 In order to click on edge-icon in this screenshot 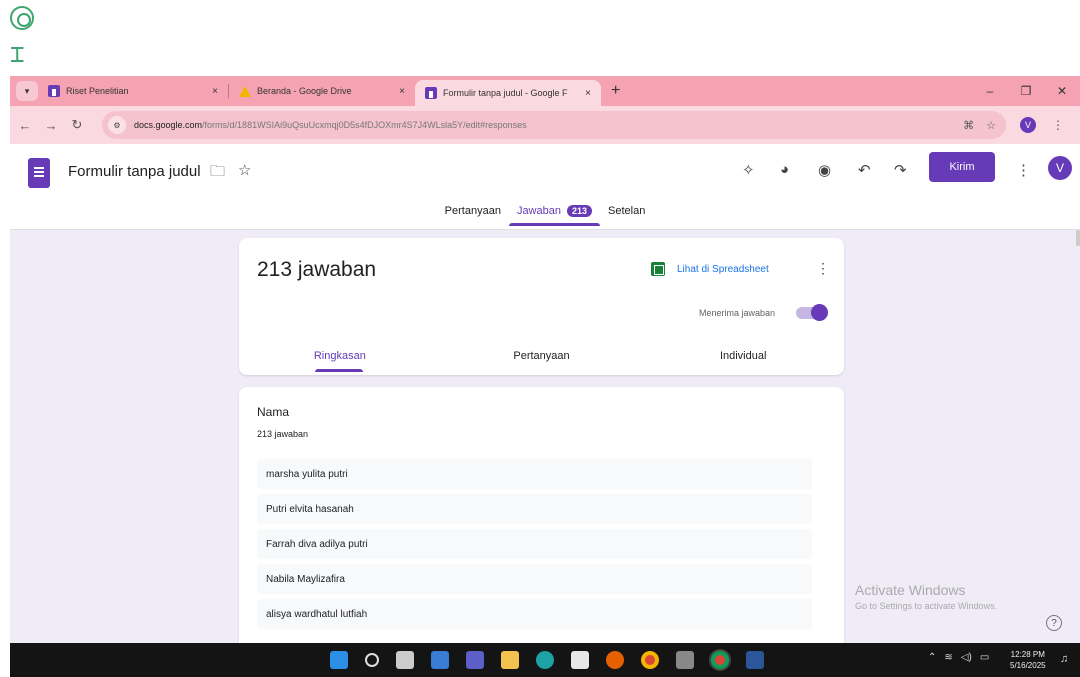, I will do `click(545, 660)`.